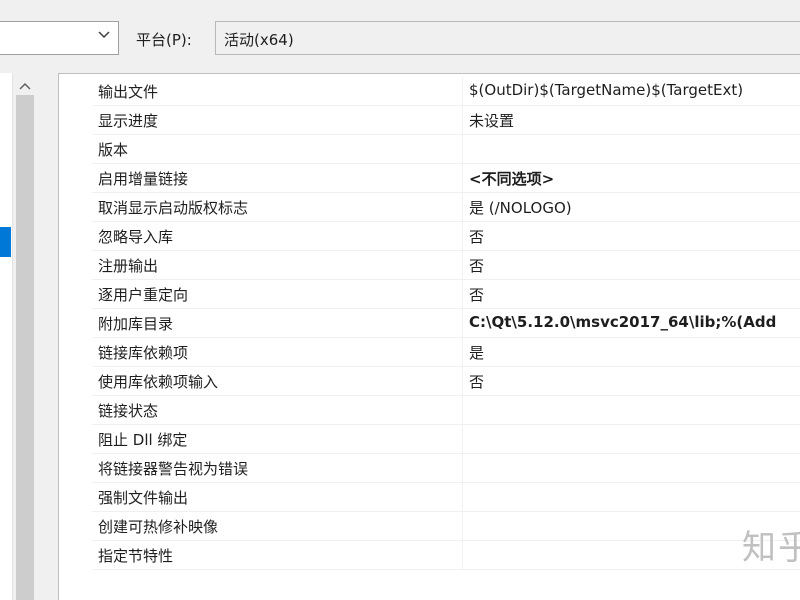  I want to click on property-grid-gutter, so click(75, 337).